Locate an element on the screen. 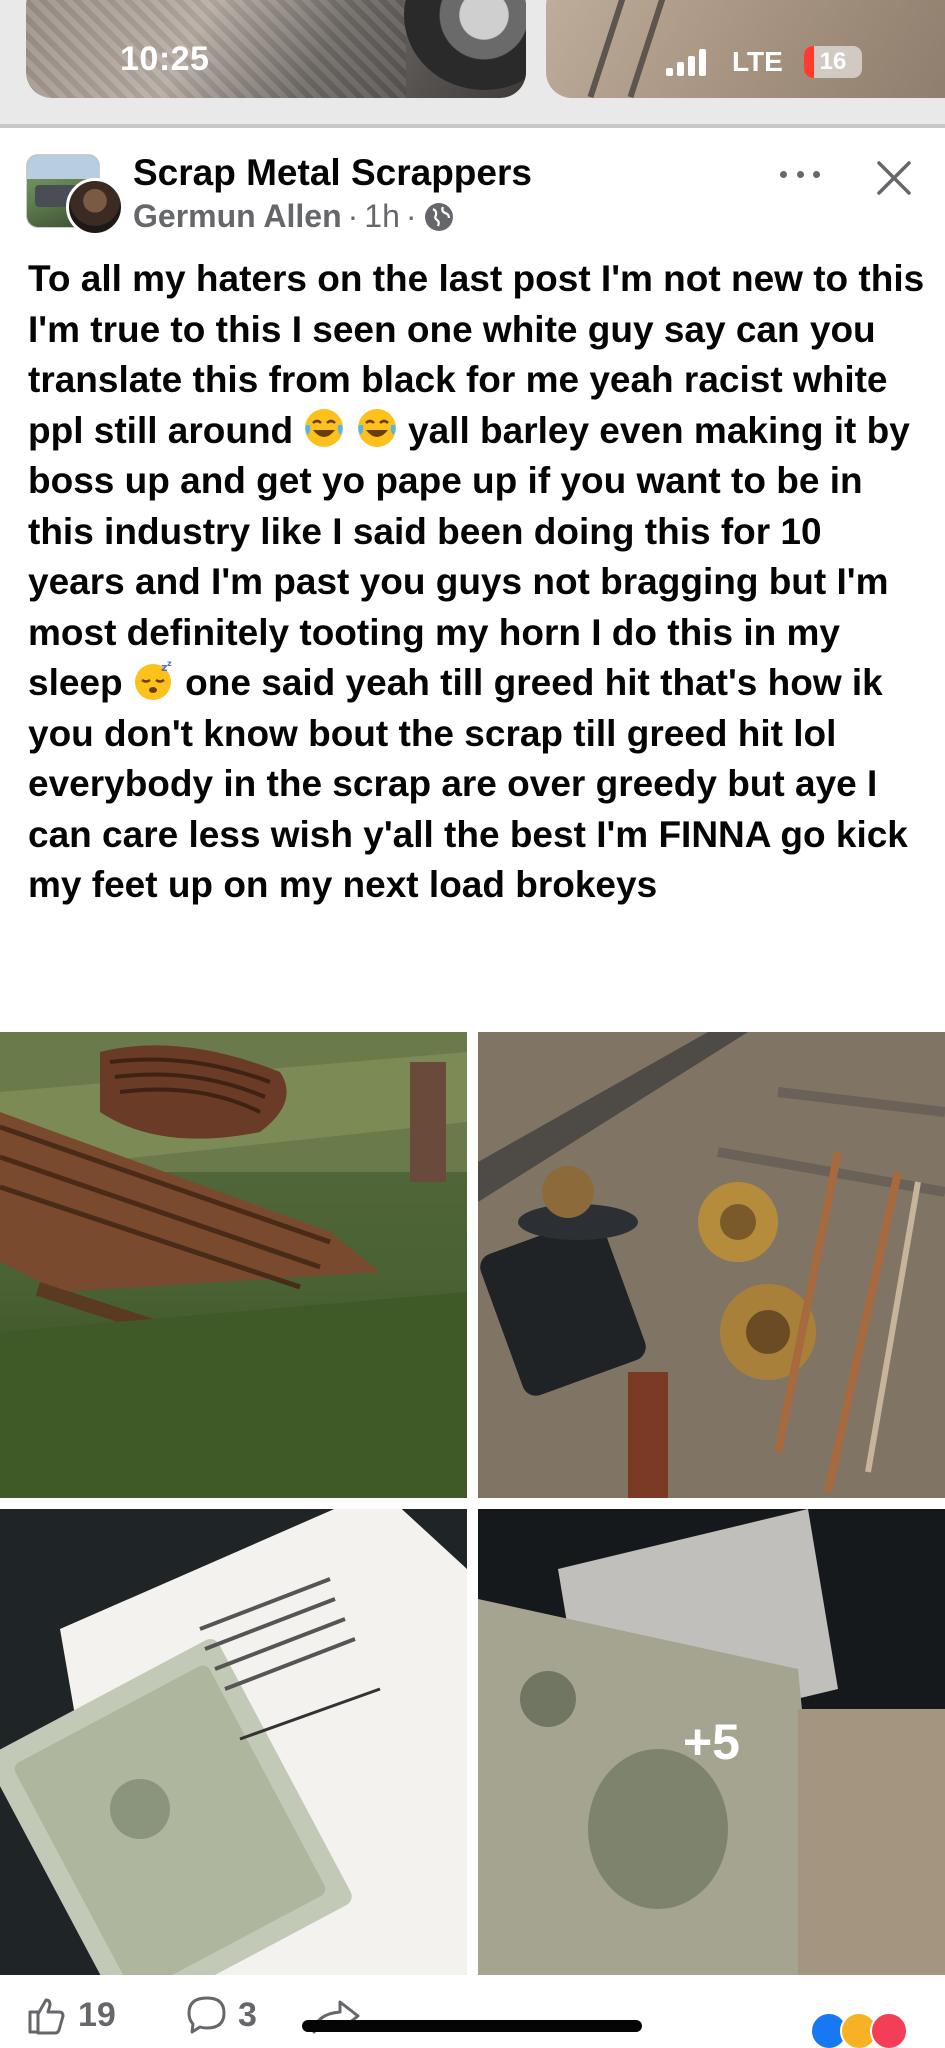  post-photo-cash: +5 is located at coordinates (711, 1742).